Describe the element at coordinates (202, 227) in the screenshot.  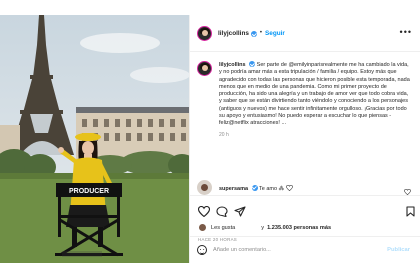
I see `liker-avatar` at that location.